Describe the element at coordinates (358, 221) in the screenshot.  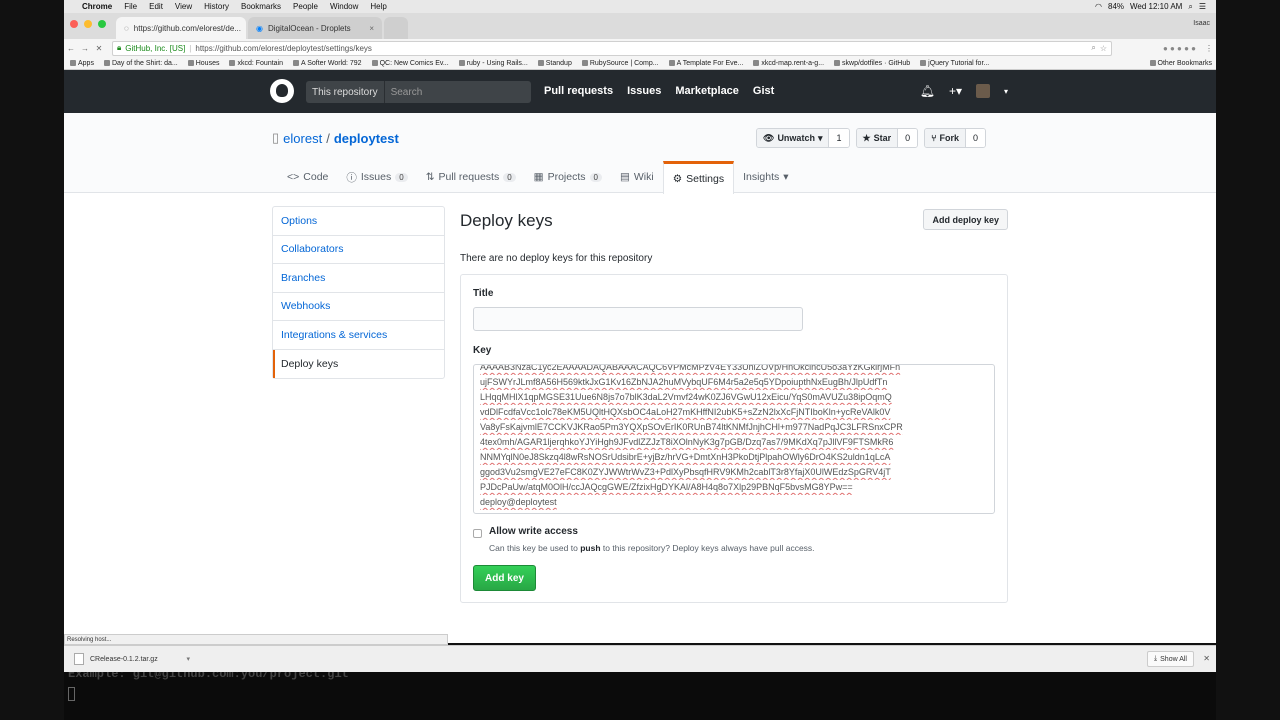
I see `sidebar-item-options: Options` at that location.